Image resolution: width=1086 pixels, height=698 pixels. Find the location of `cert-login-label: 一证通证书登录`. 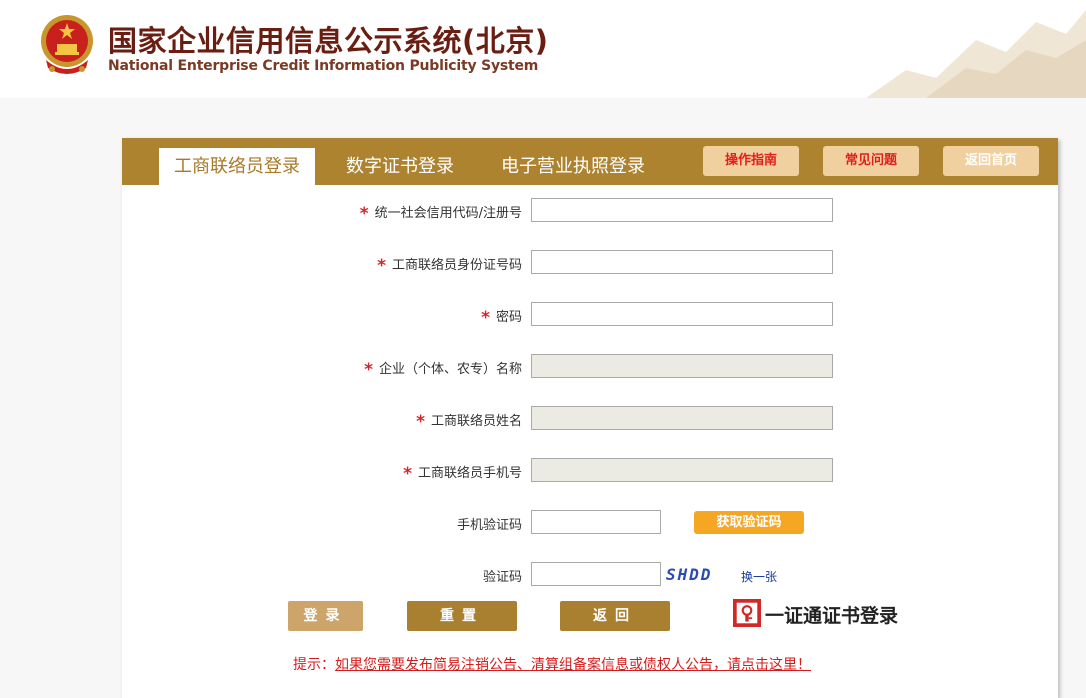

cert-login-label: 一证通证书登录 is located at coordinates (832, 616).